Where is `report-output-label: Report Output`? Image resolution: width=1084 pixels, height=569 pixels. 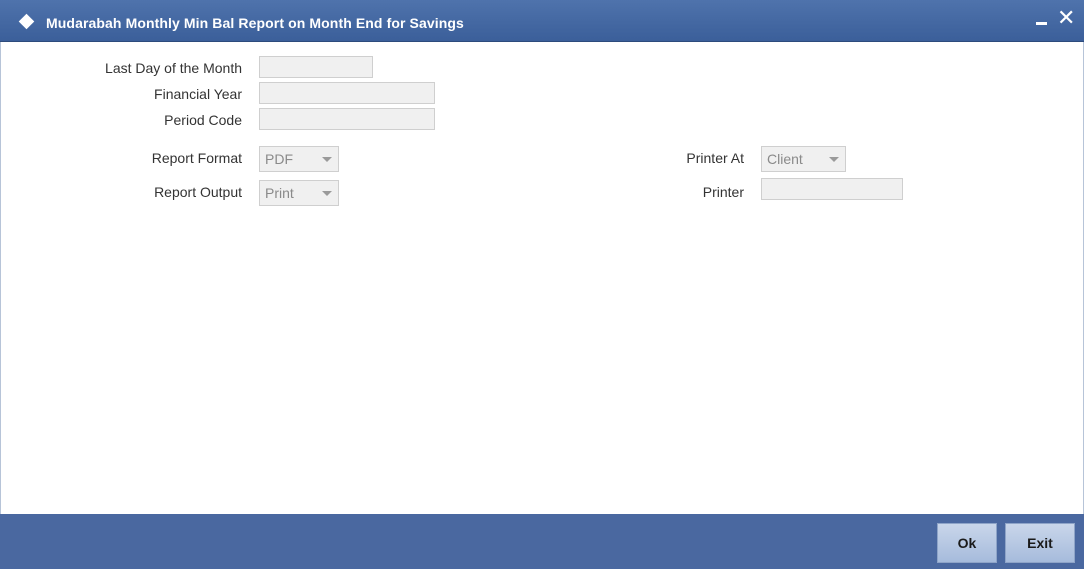
report-output-label: Report Output is located at coordinates (198, 192).